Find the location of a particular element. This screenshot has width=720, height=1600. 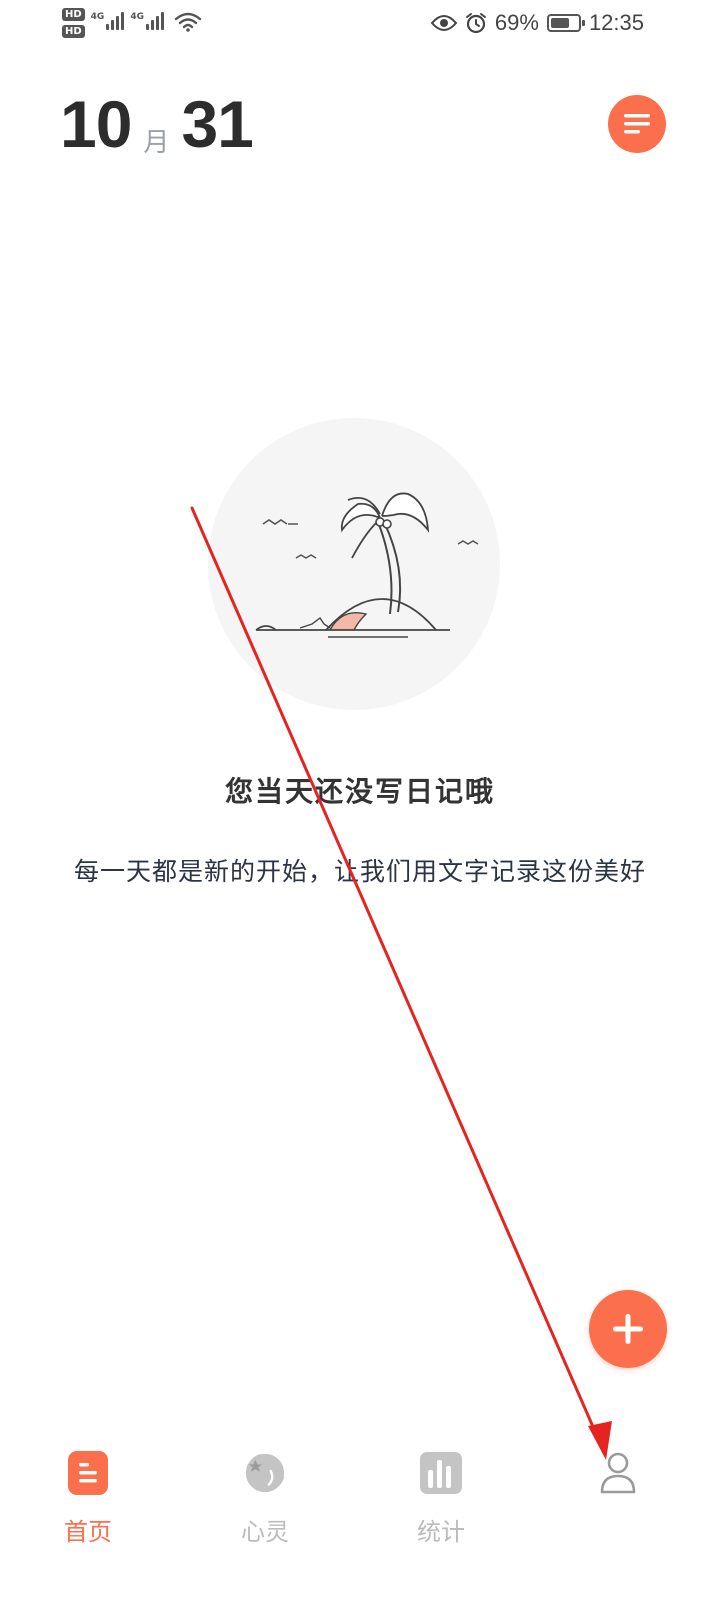

moon-star-icon is located at coordinates (265, 1473).